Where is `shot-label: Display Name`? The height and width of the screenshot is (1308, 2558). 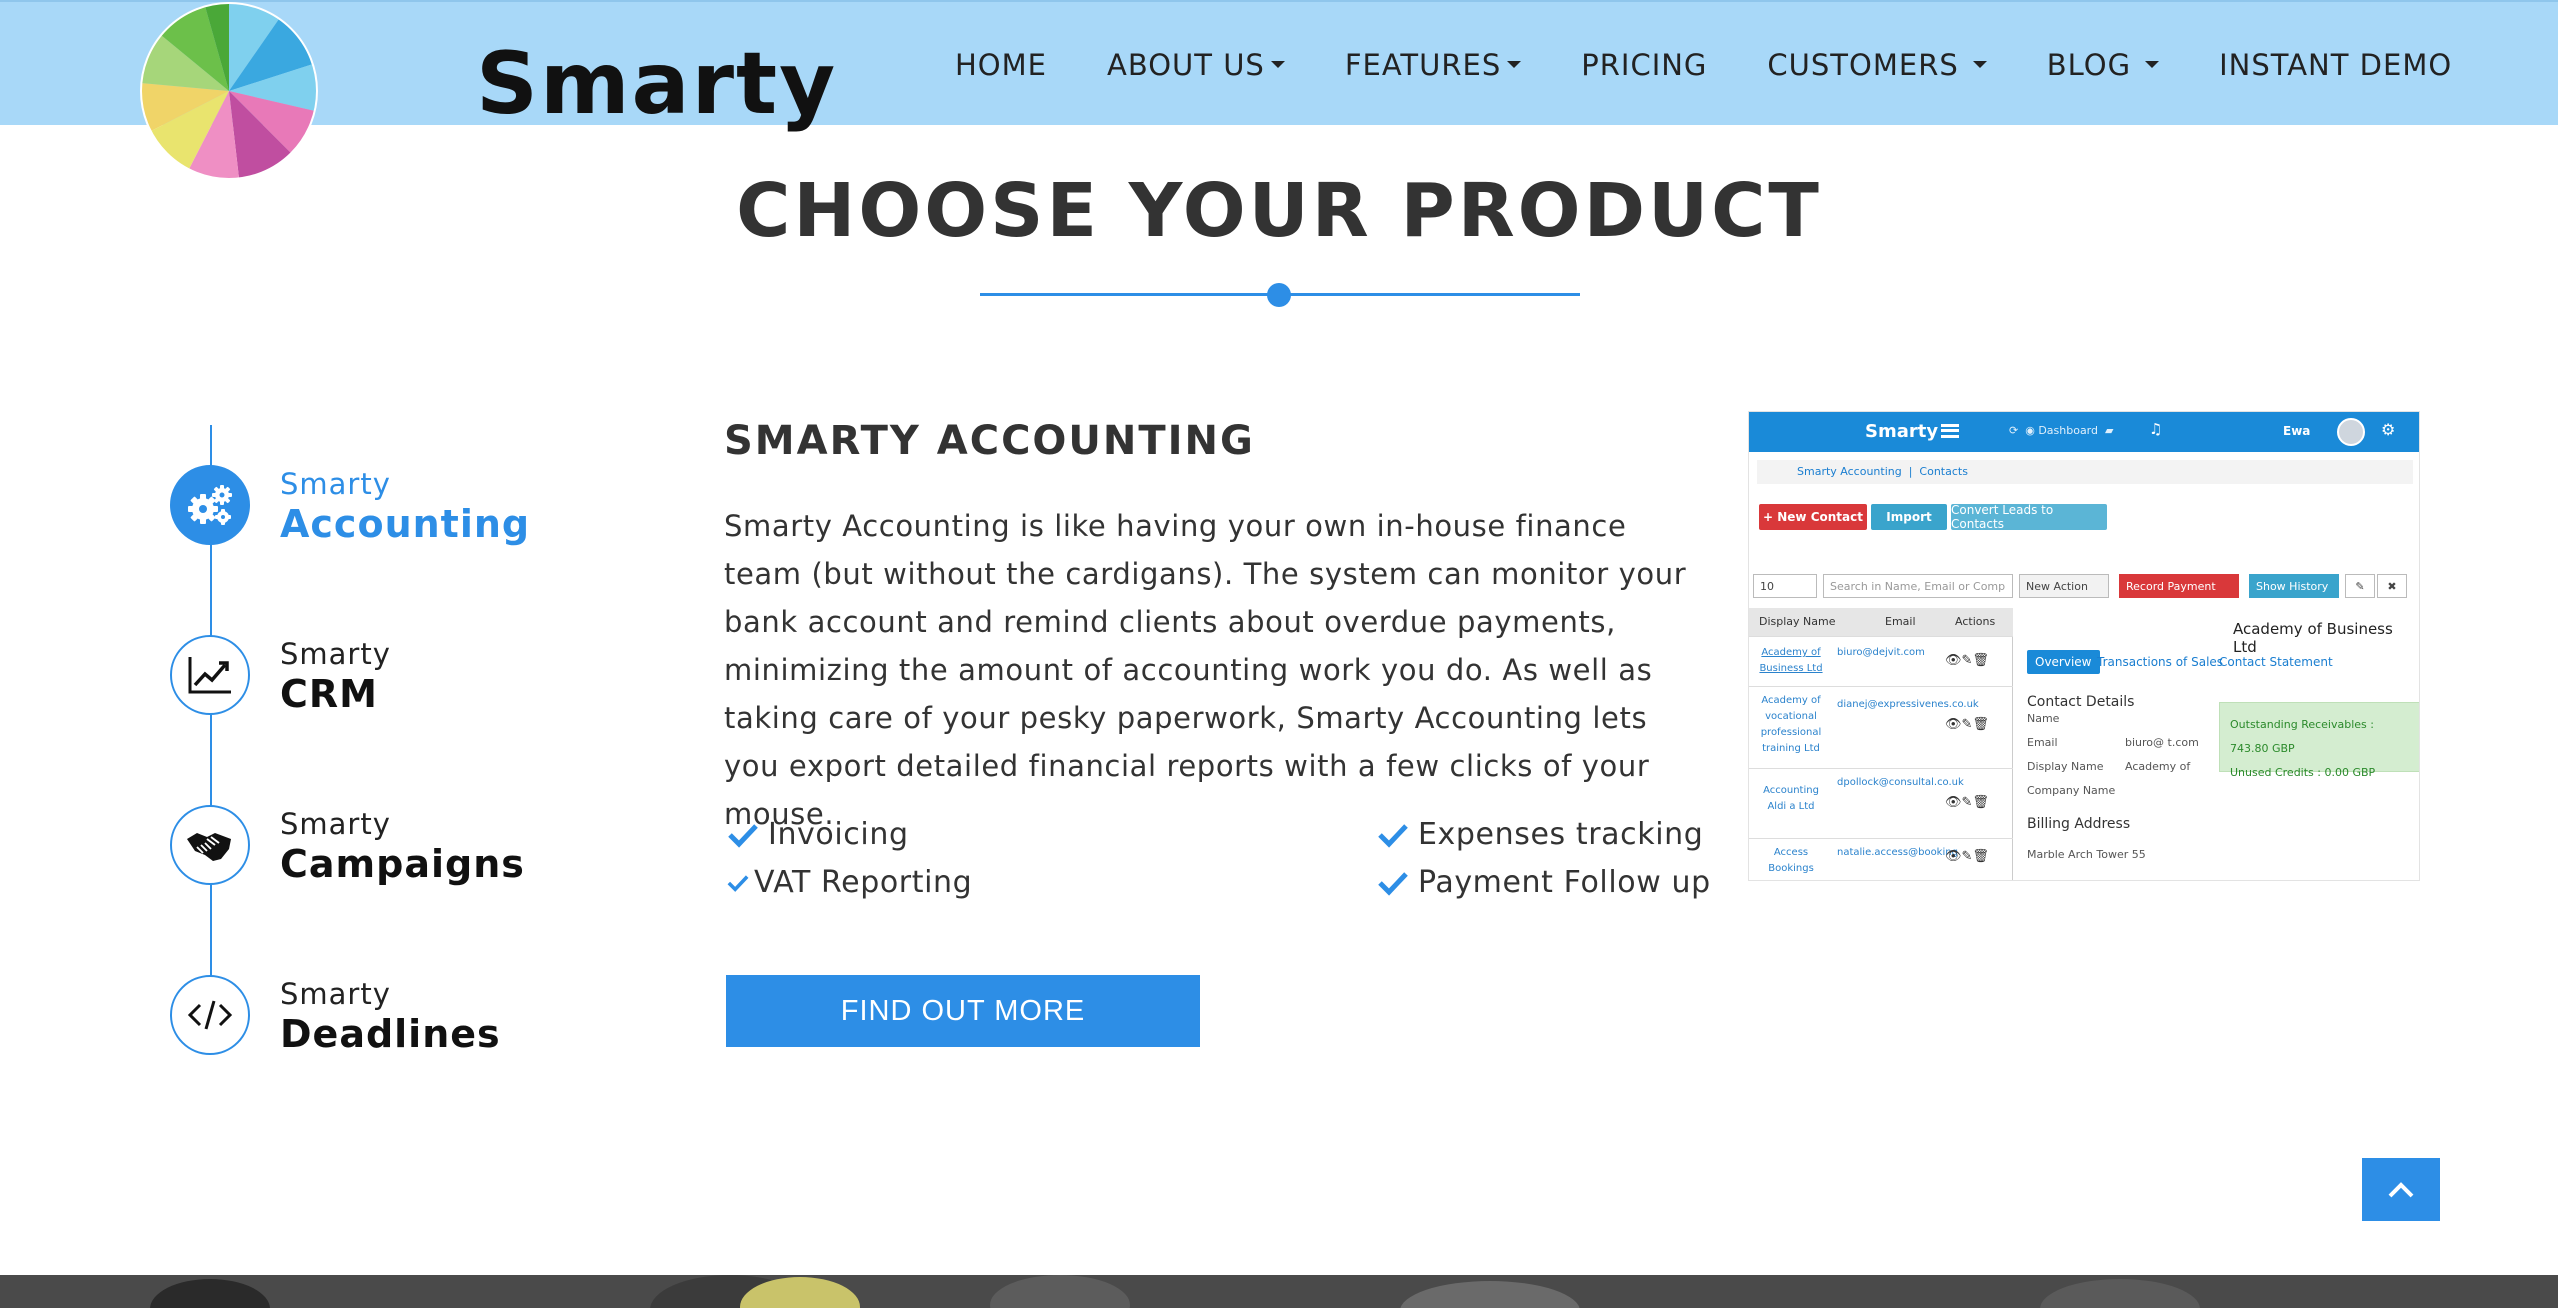 shot-label: Display Name is located at coordinates (2065, 766).